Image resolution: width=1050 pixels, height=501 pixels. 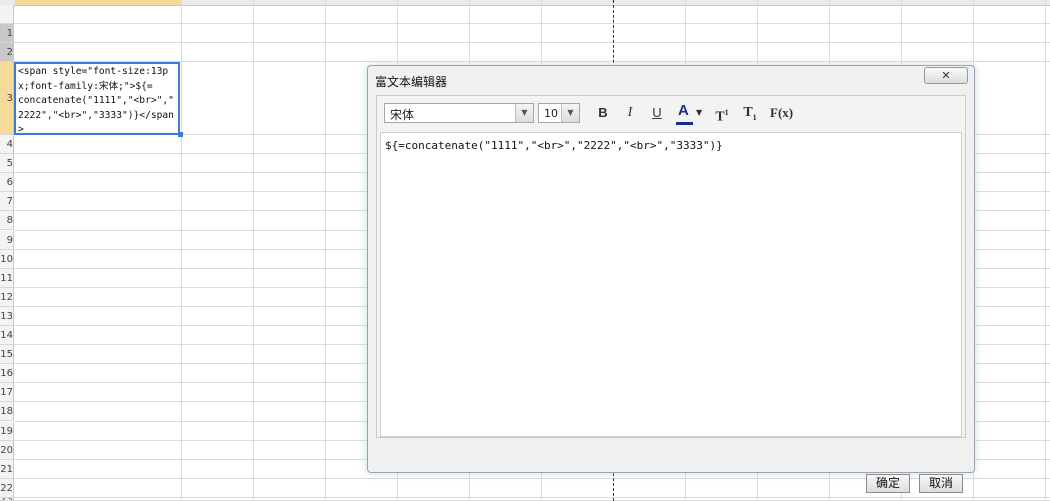 What do you see at coordinates (7, 202) in the screenshot?
I see `row-header-7: 7` at bounding box center [7, 202].